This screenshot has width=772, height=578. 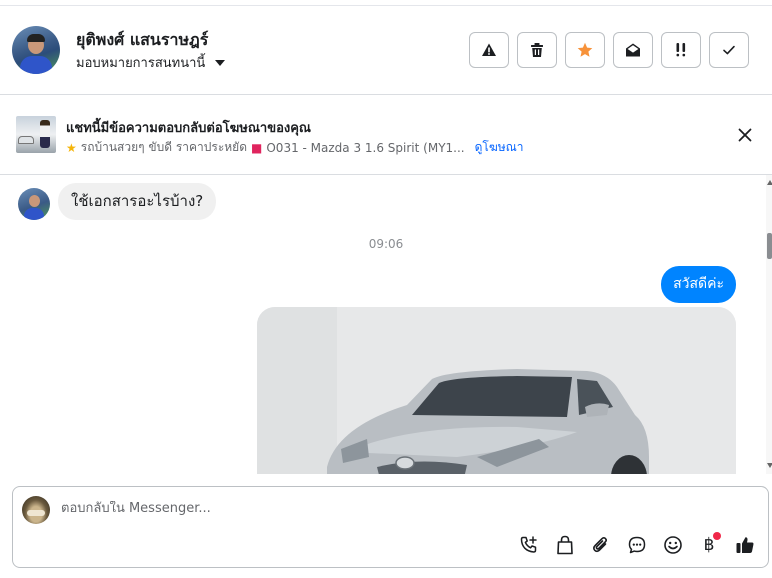 What do you see at coordinates (698, 284) in the screenshot?
I see `outgoing-message: สวัสดีค่ะ` at bounding box center [698, 284].